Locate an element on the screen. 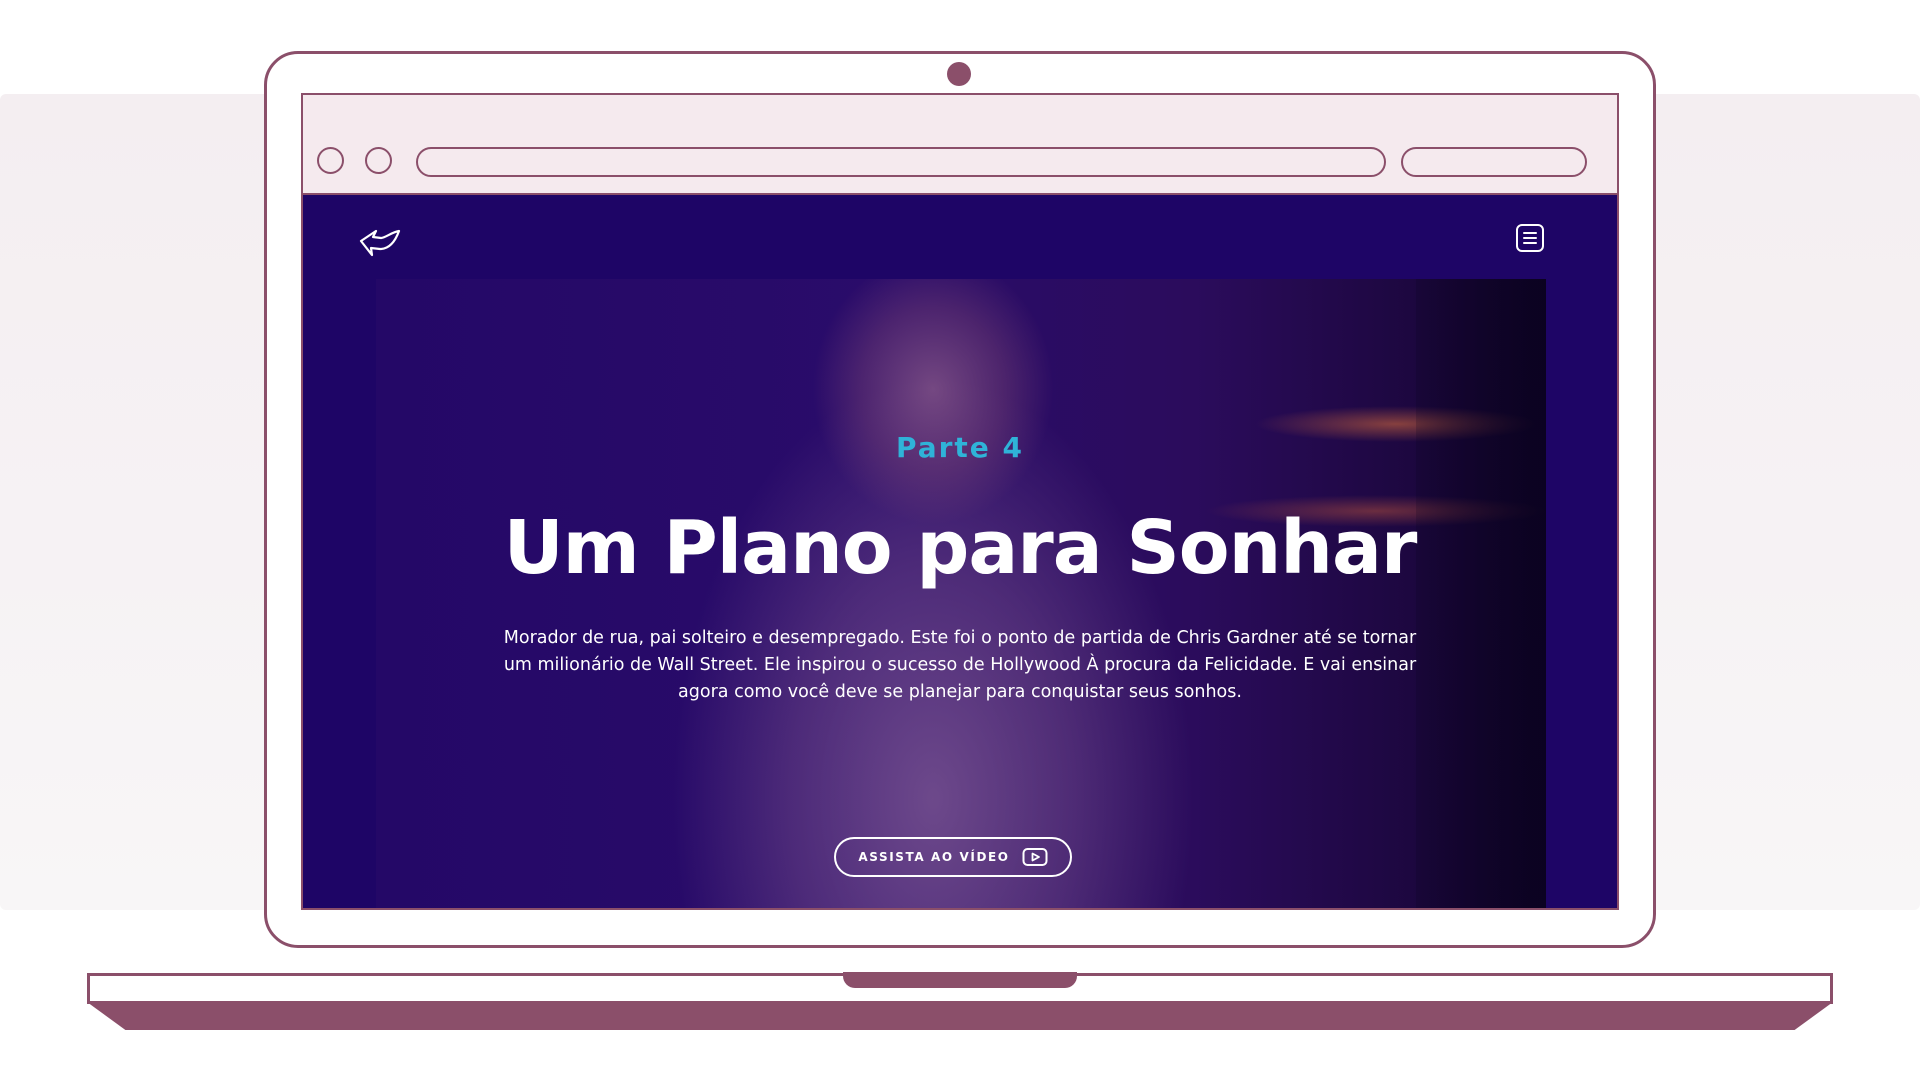 The image size is (1920, 1080). laptop-bottom-edge is located at coordinates (960, 1016).